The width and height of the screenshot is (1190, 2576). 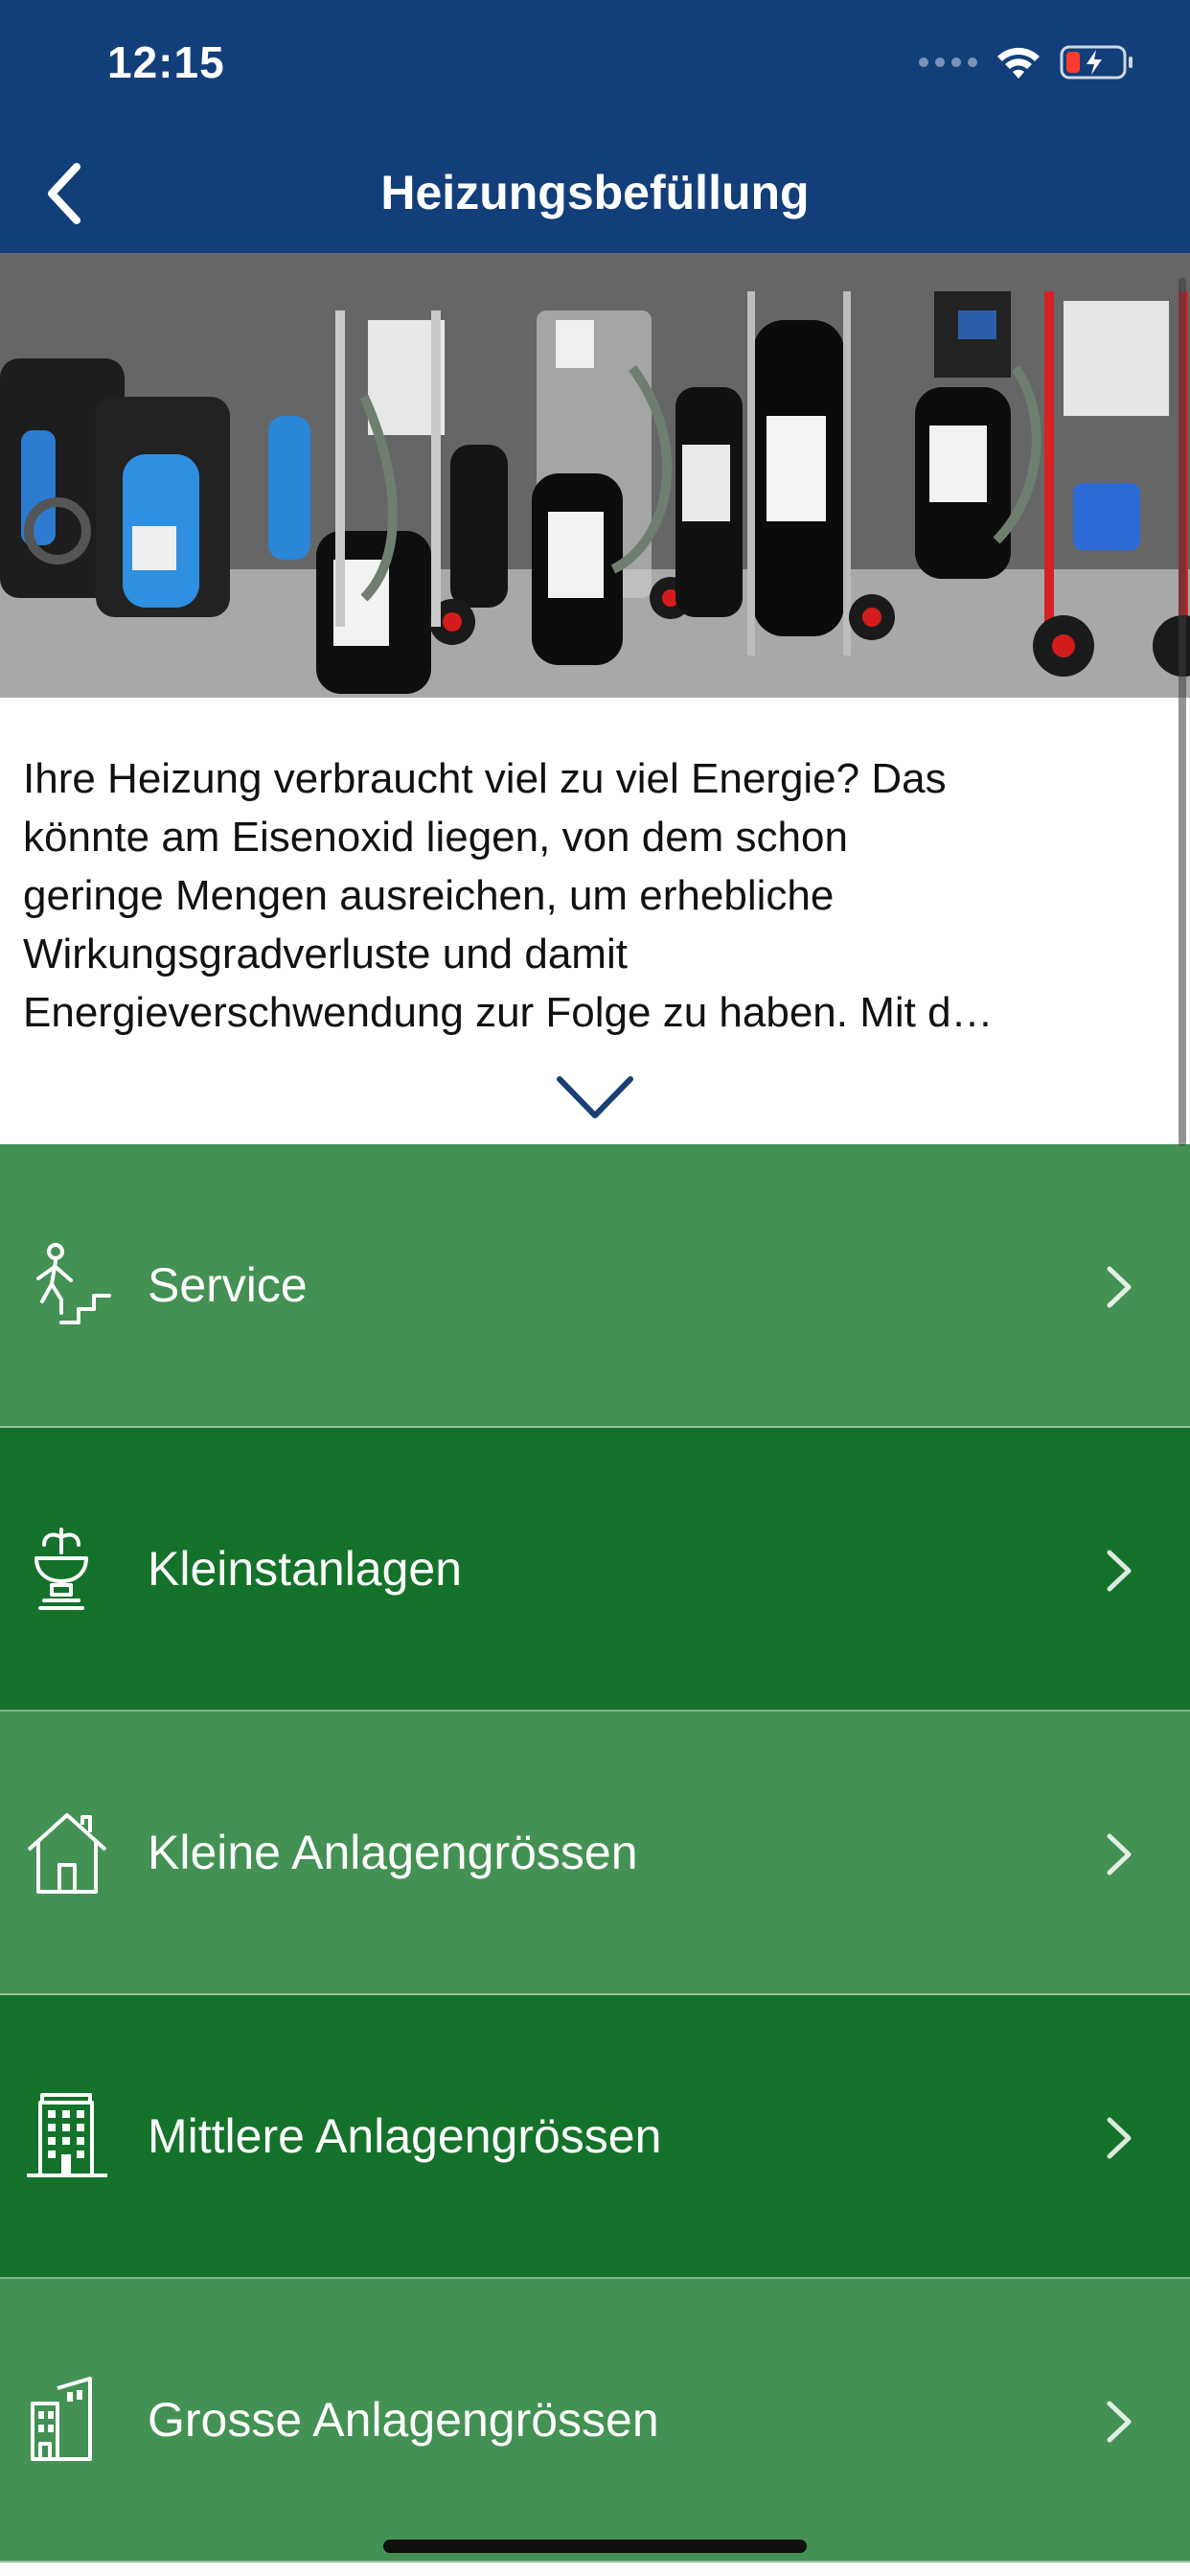 I want to click on menu-item-kleine-anlagengroessen: Kleine Anlagengrössen, so click(x=595, y=1853).